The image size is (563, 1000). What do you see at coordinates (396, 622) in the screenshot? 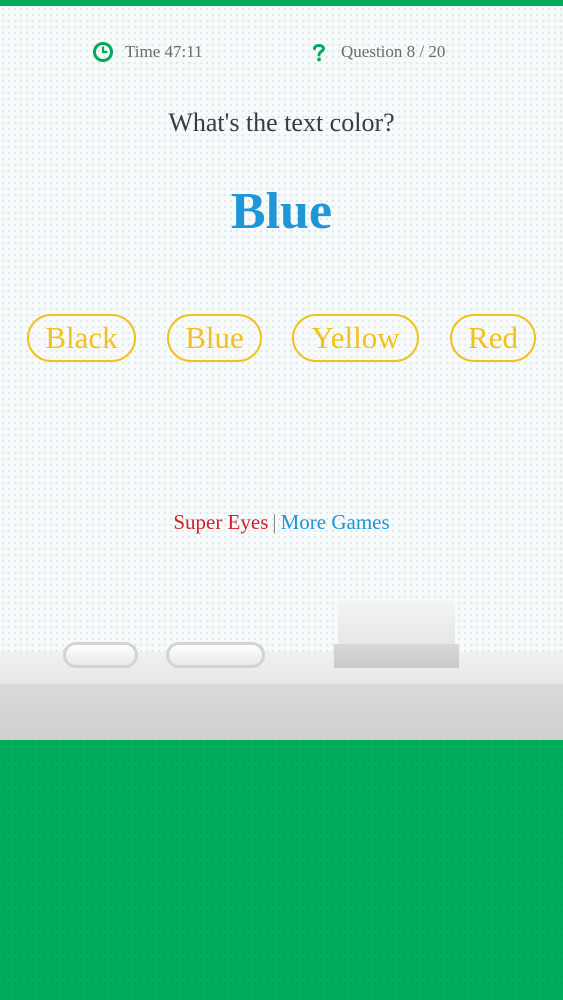
I see `shelf-box-top` at bounding box center [396, 622].